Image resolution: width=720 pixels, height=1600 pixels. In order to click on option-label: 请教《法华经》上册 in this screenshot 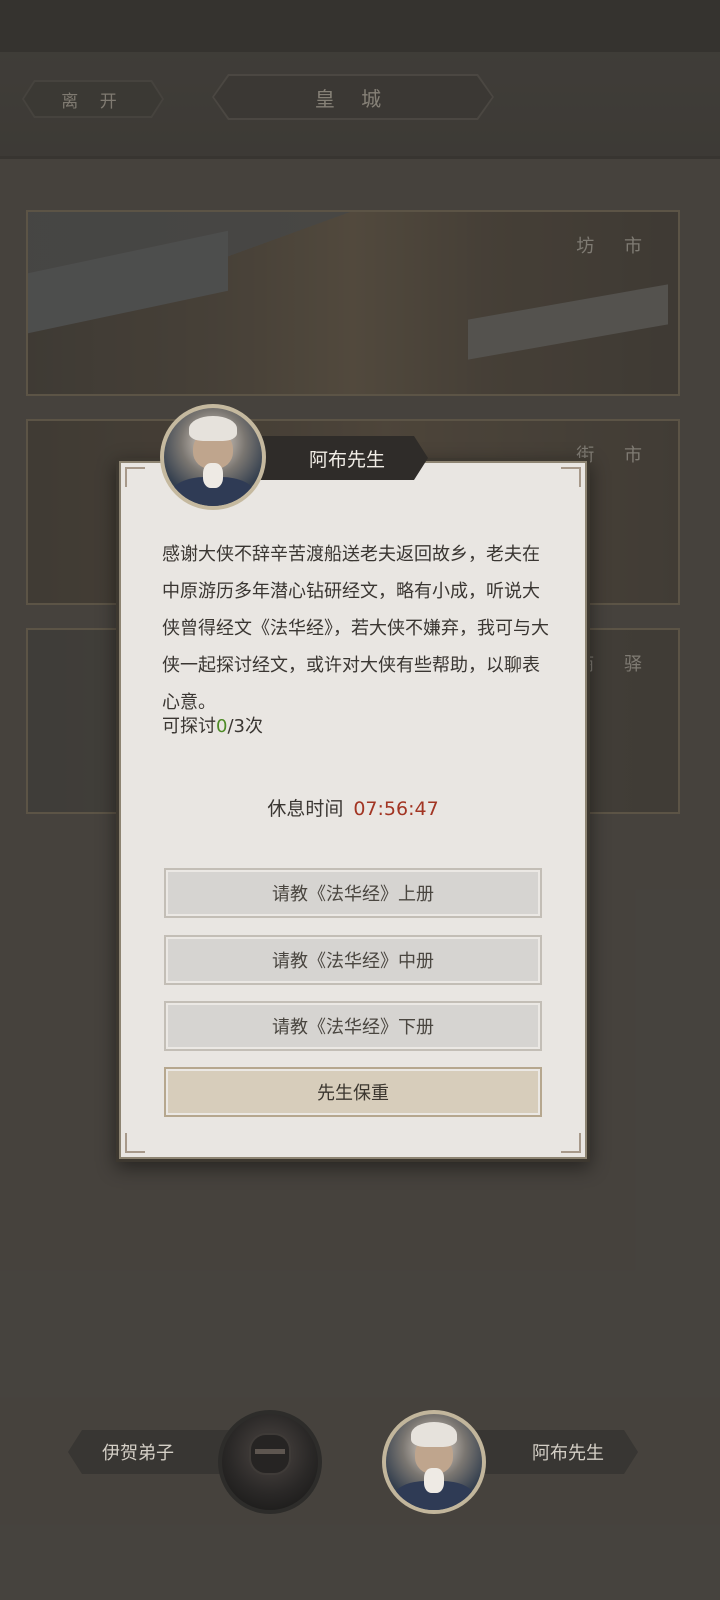, I will do `click(353, 894)`.